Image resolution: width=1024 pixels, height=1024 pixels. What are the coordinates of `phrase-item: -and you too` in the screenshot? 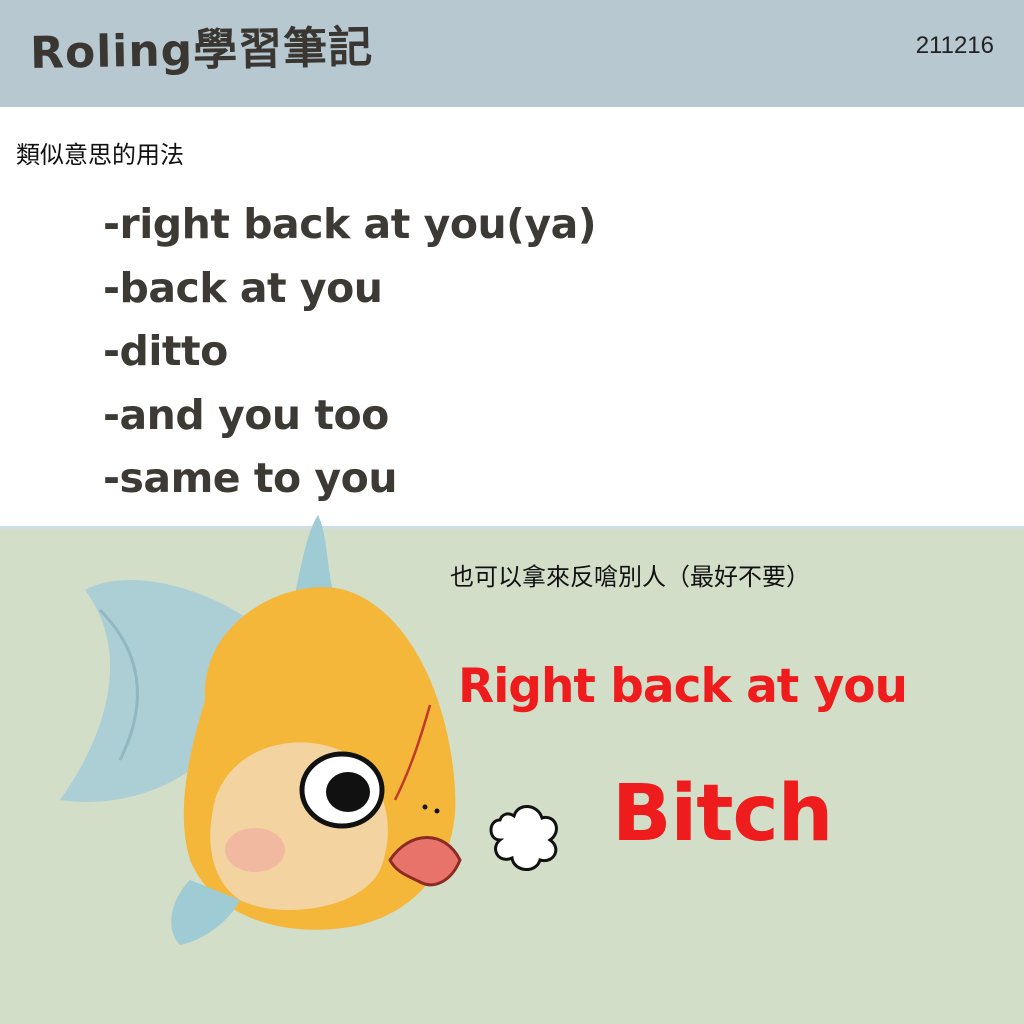 It's located at (246, 414).